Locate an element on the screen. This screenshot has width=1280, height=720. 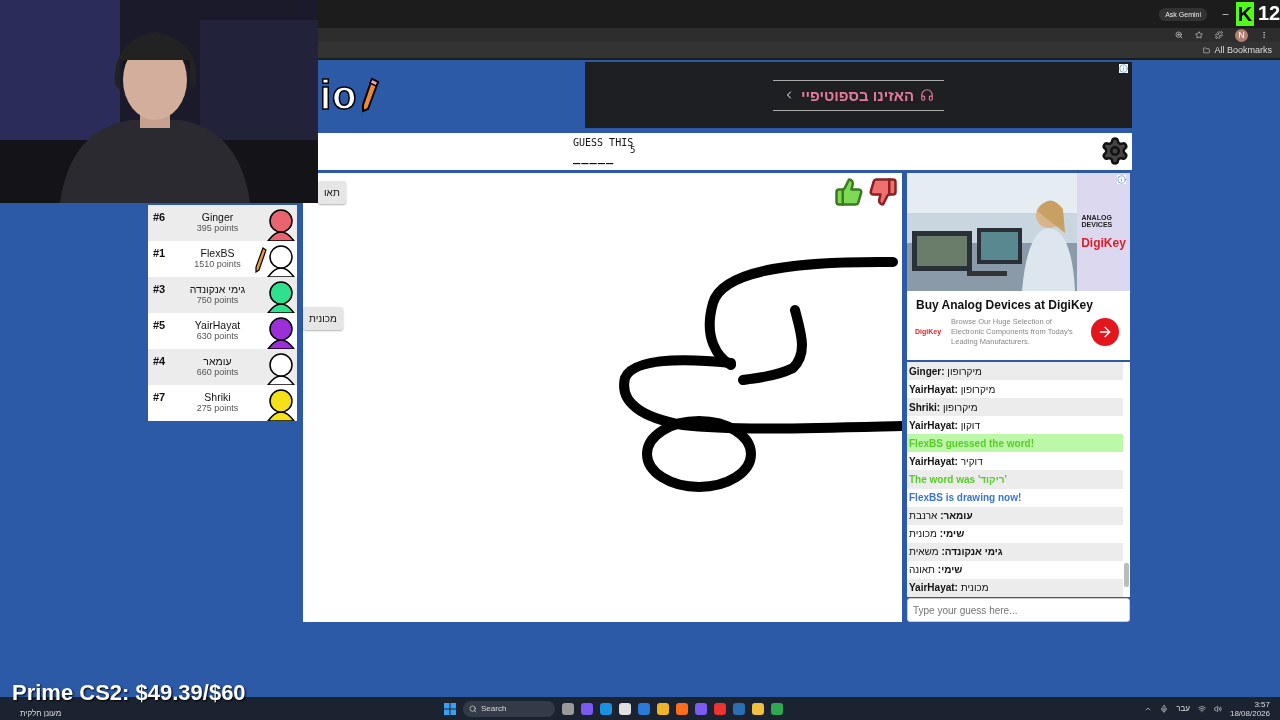
weather-text: מעונן חלקית is located at coordinates (41, 713).